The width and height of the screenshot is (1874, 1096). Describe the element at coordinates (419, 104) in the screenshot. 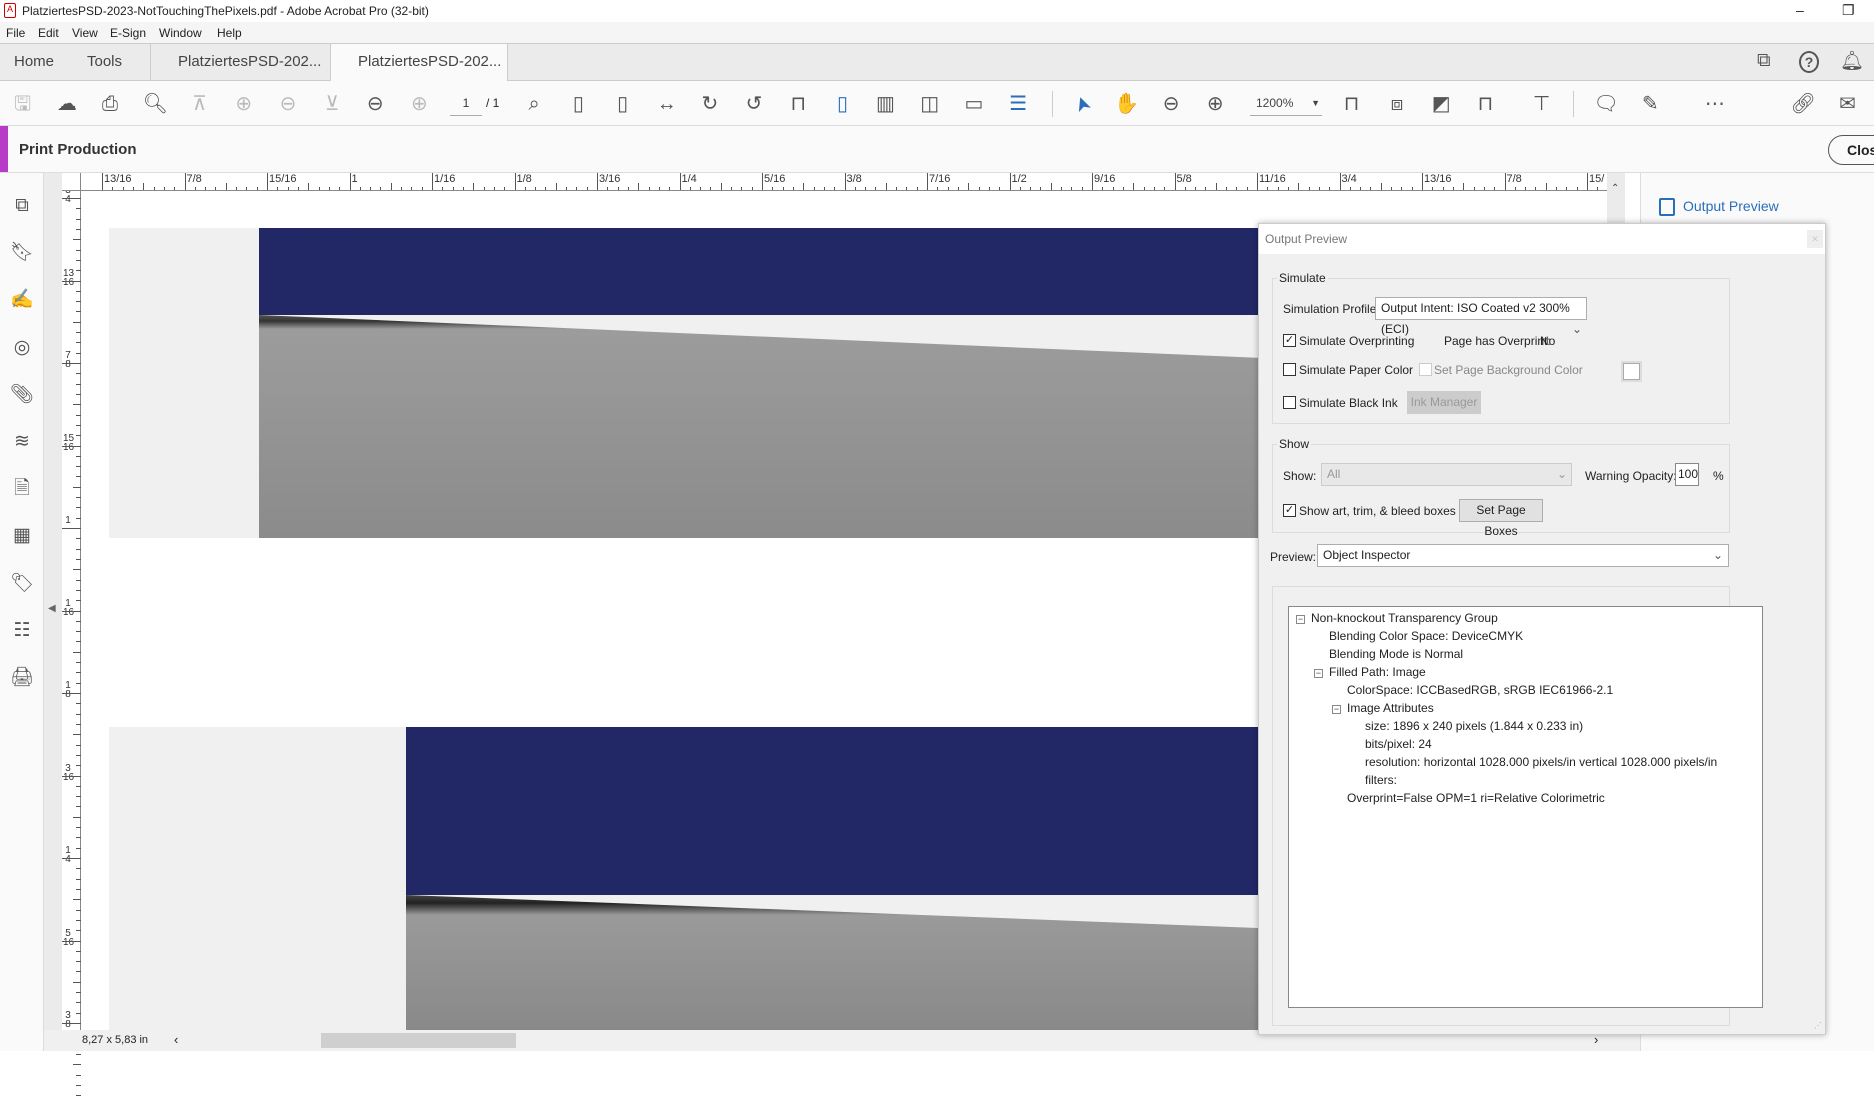

I see `forward-icon: ⊕` at that location.